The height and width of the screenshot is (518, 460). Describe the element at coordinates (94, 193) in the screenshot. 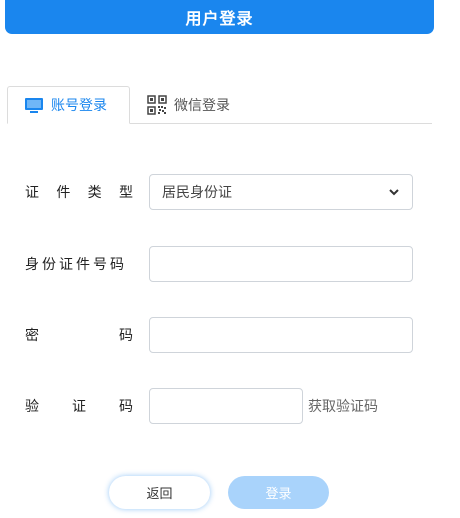

I see `label-char: 类` at that location.